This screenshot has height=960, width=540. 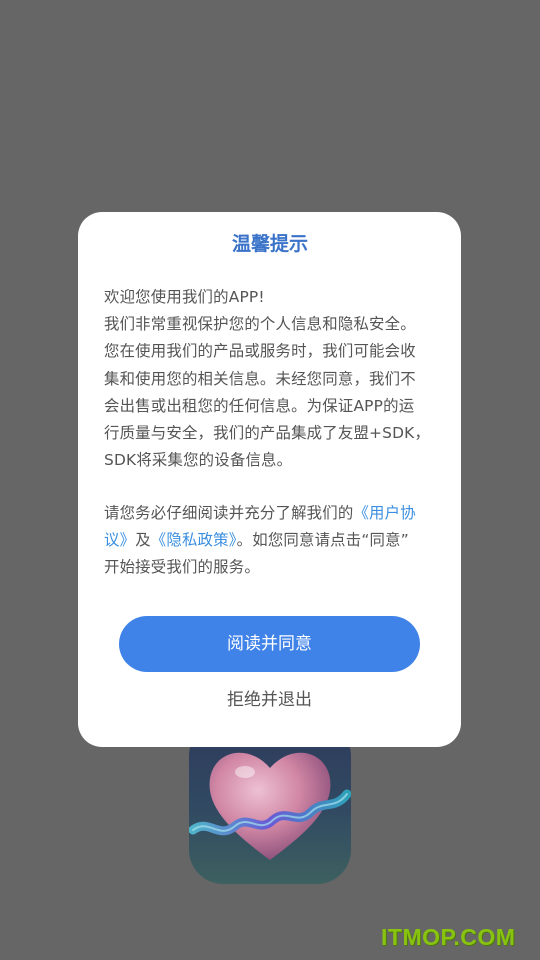 What do you see at coordinates (260, 351) in the screenshot?
I see `notice-line: 您在使用我们的产品或服务时，我们可能会收` at bounding box center [260, 351].